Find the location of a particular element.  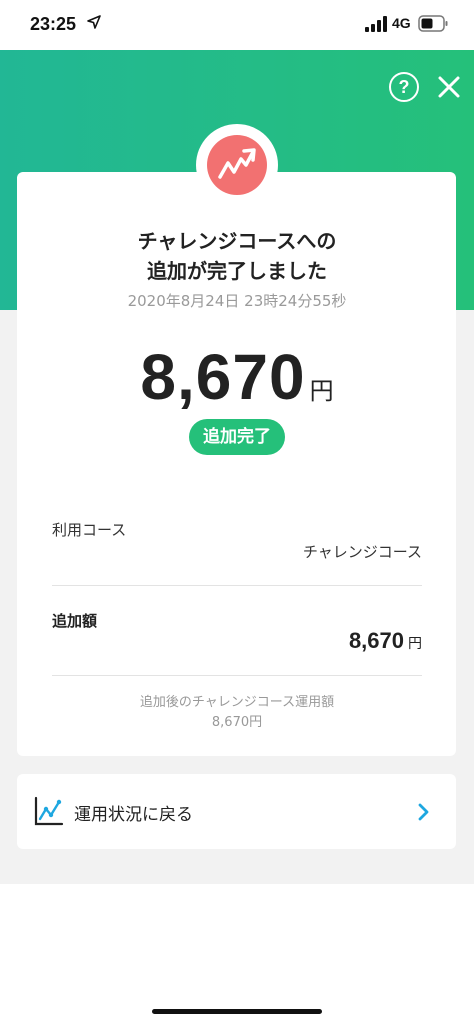

close-icon is located at coordinates (449, 87).